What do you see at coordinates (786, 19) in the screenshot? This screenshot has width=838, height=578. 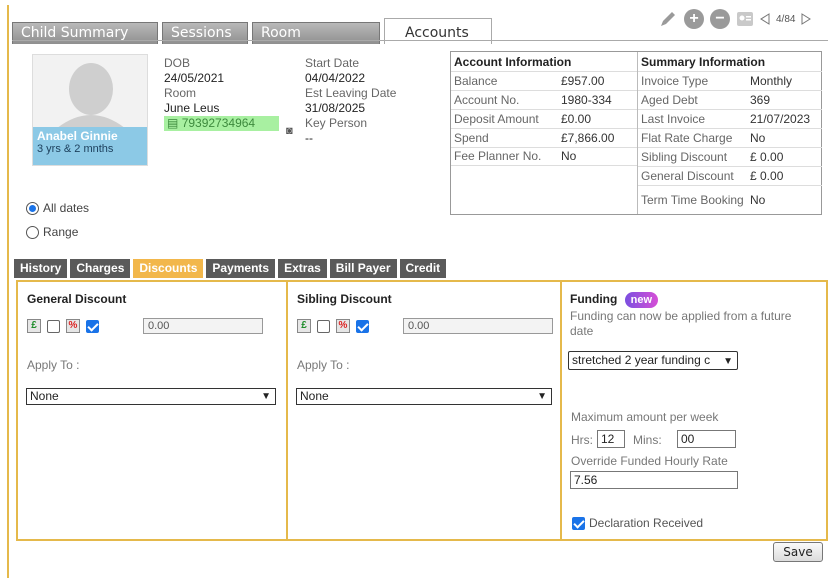 I see `record-counter: 4/84` at bounding box center [786, 19].